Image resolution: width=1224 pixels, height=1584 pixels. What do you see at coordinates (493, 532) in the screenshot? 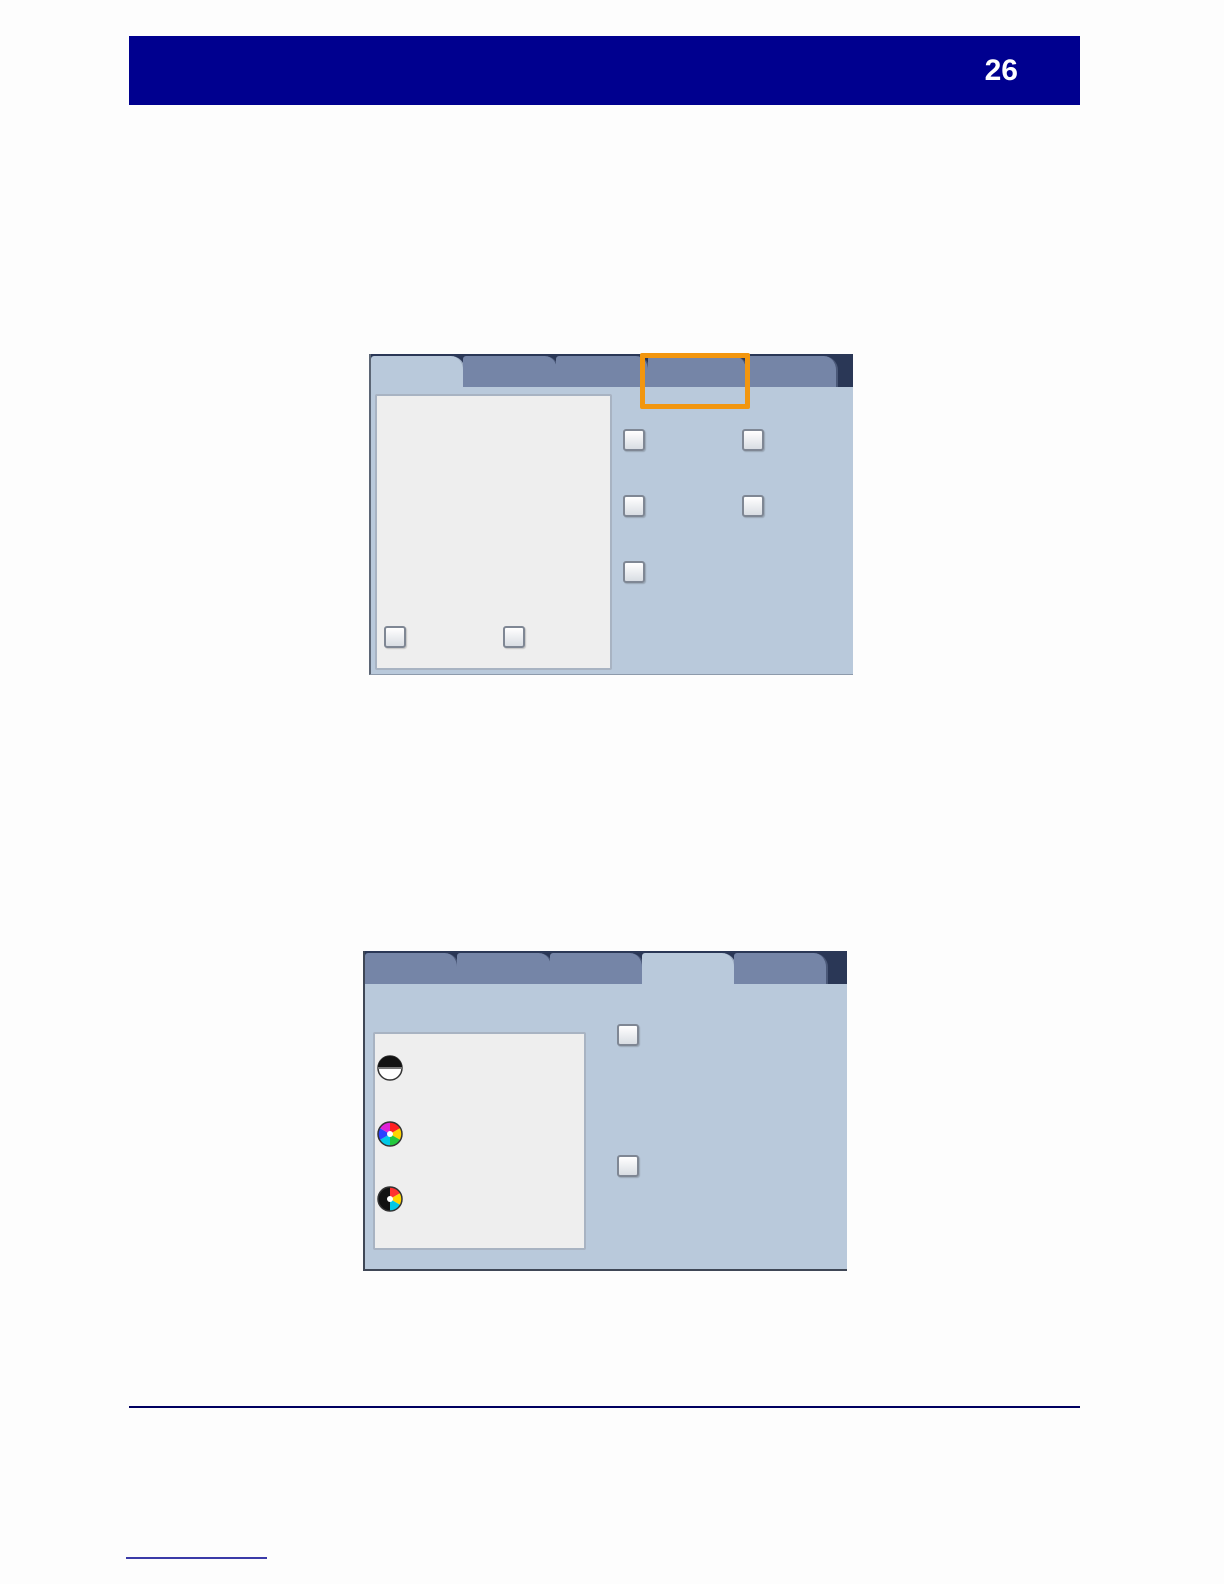
I see `options-panel` at bounding box center [493, 532].